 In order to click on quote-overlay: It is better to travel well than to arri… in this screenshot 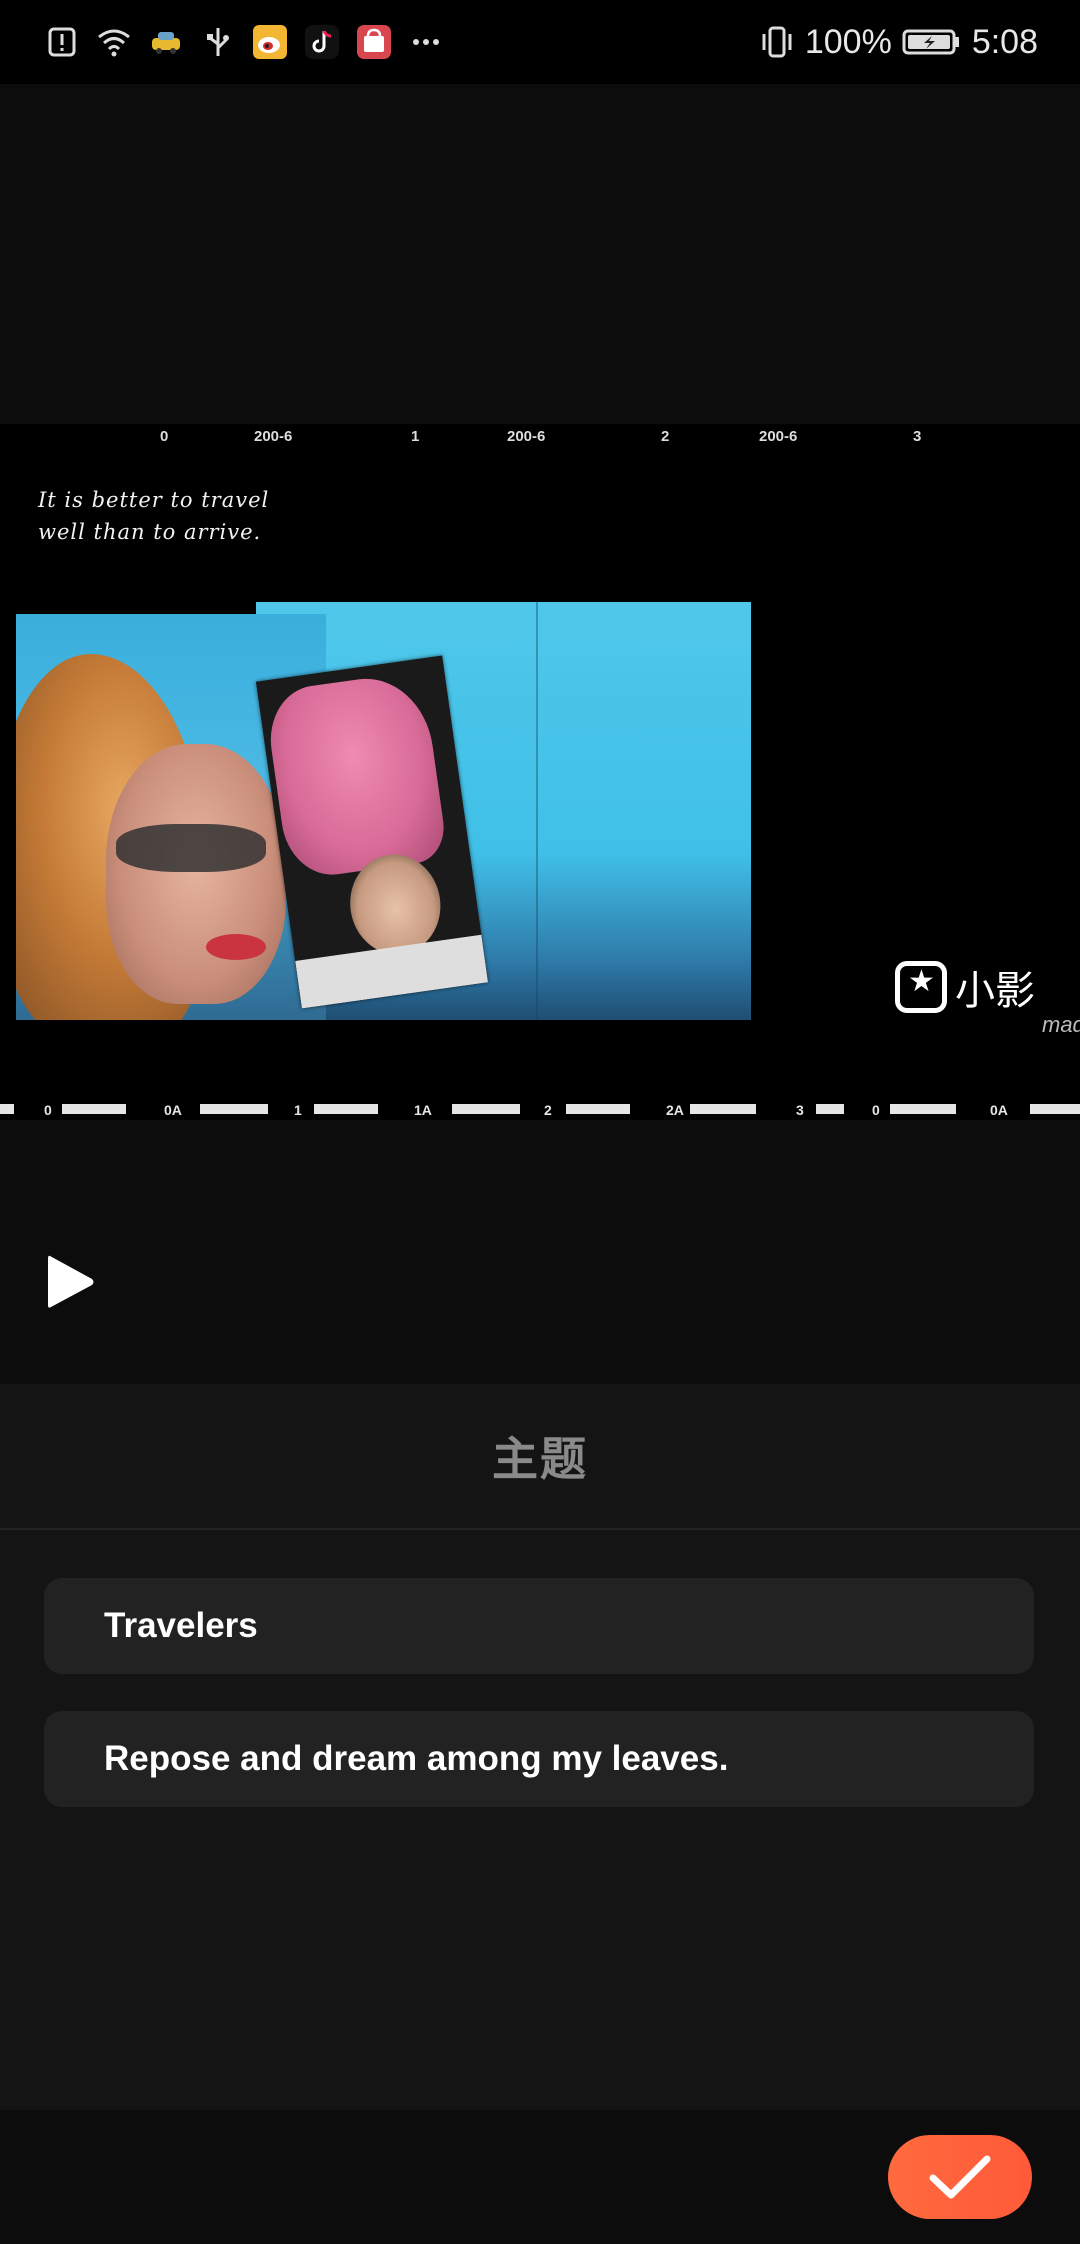, I will do `click(153, 516)`.